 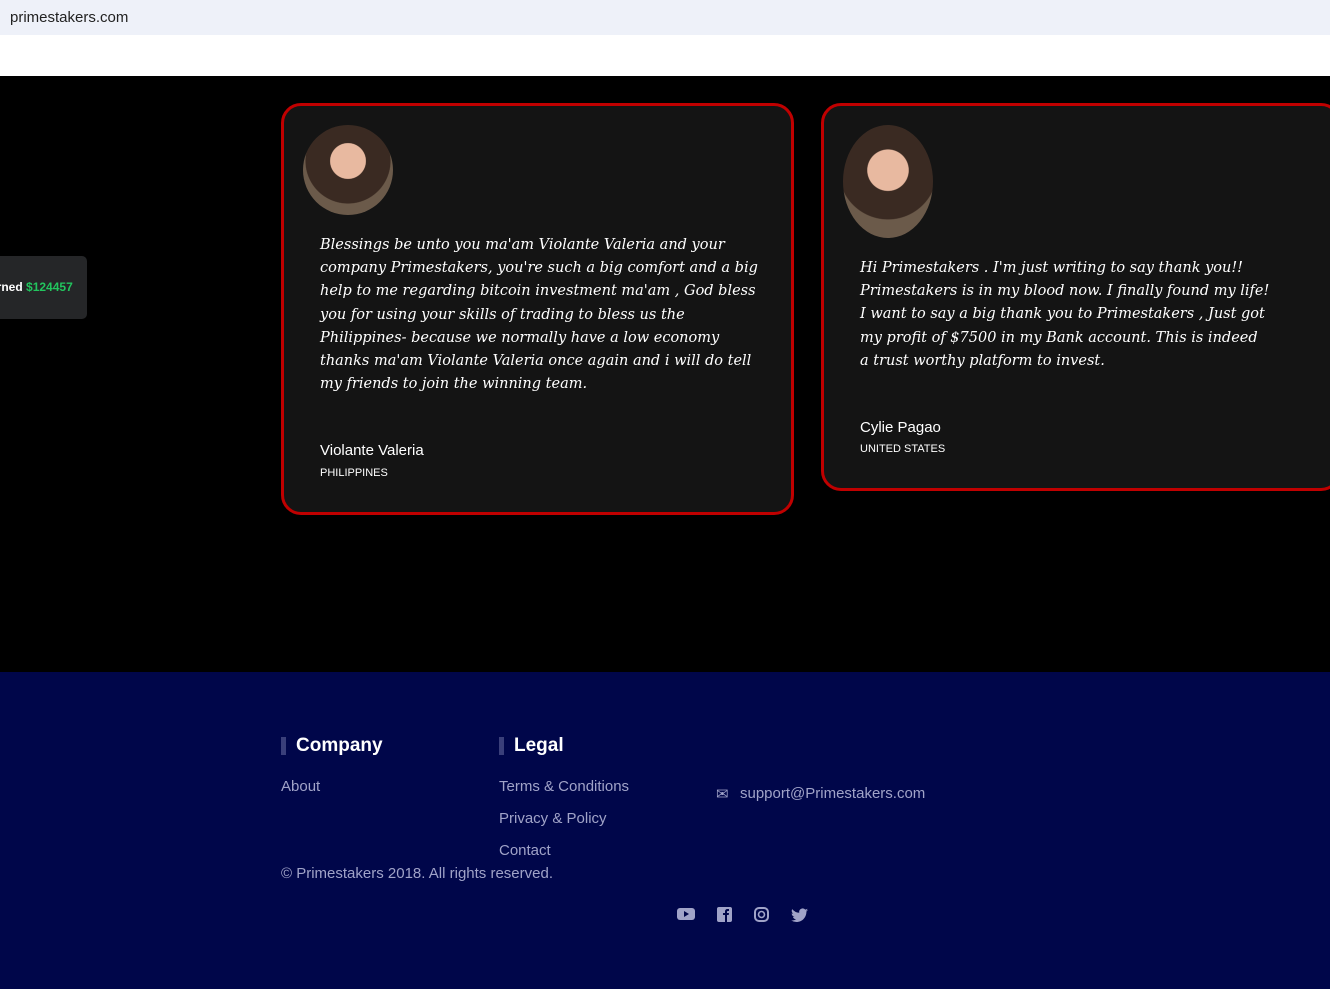 What do you see at coordinates (300, 786) in the screenshot?
I see `about-link: About` at bounding box center [300, 786].